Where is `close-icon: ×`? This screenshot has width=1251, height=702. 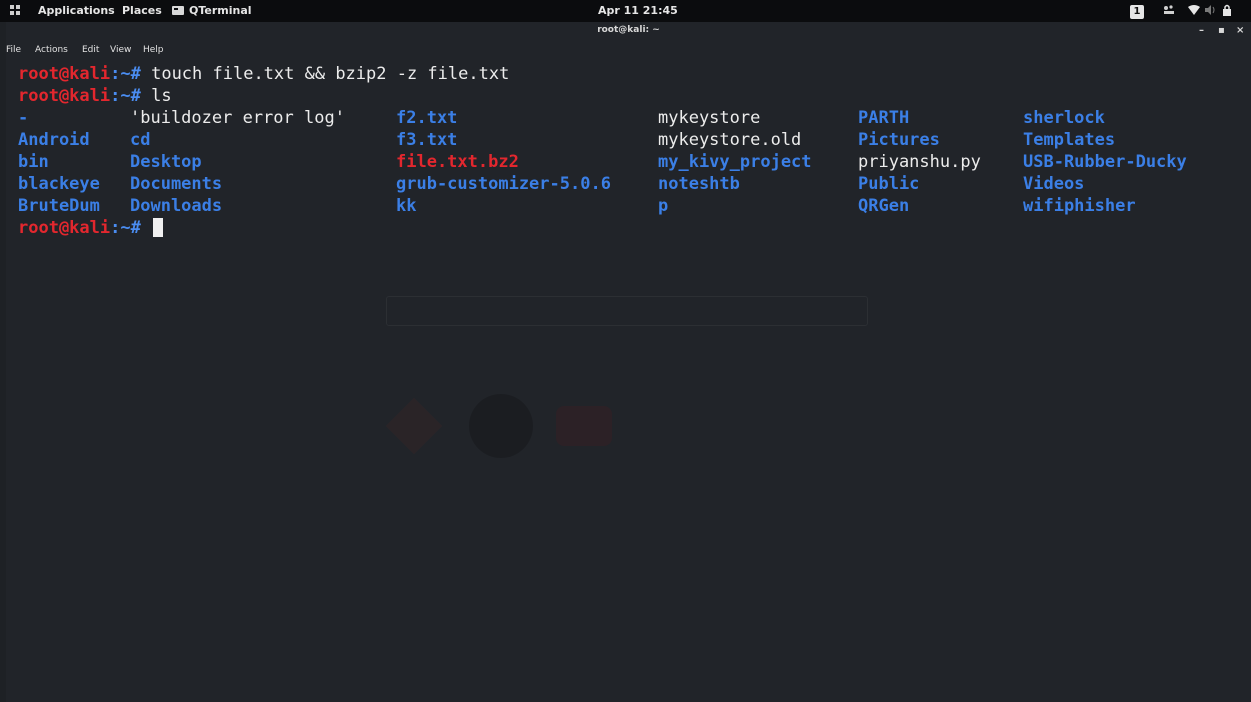 close-icon: × is located at coordinates (1240, 30).